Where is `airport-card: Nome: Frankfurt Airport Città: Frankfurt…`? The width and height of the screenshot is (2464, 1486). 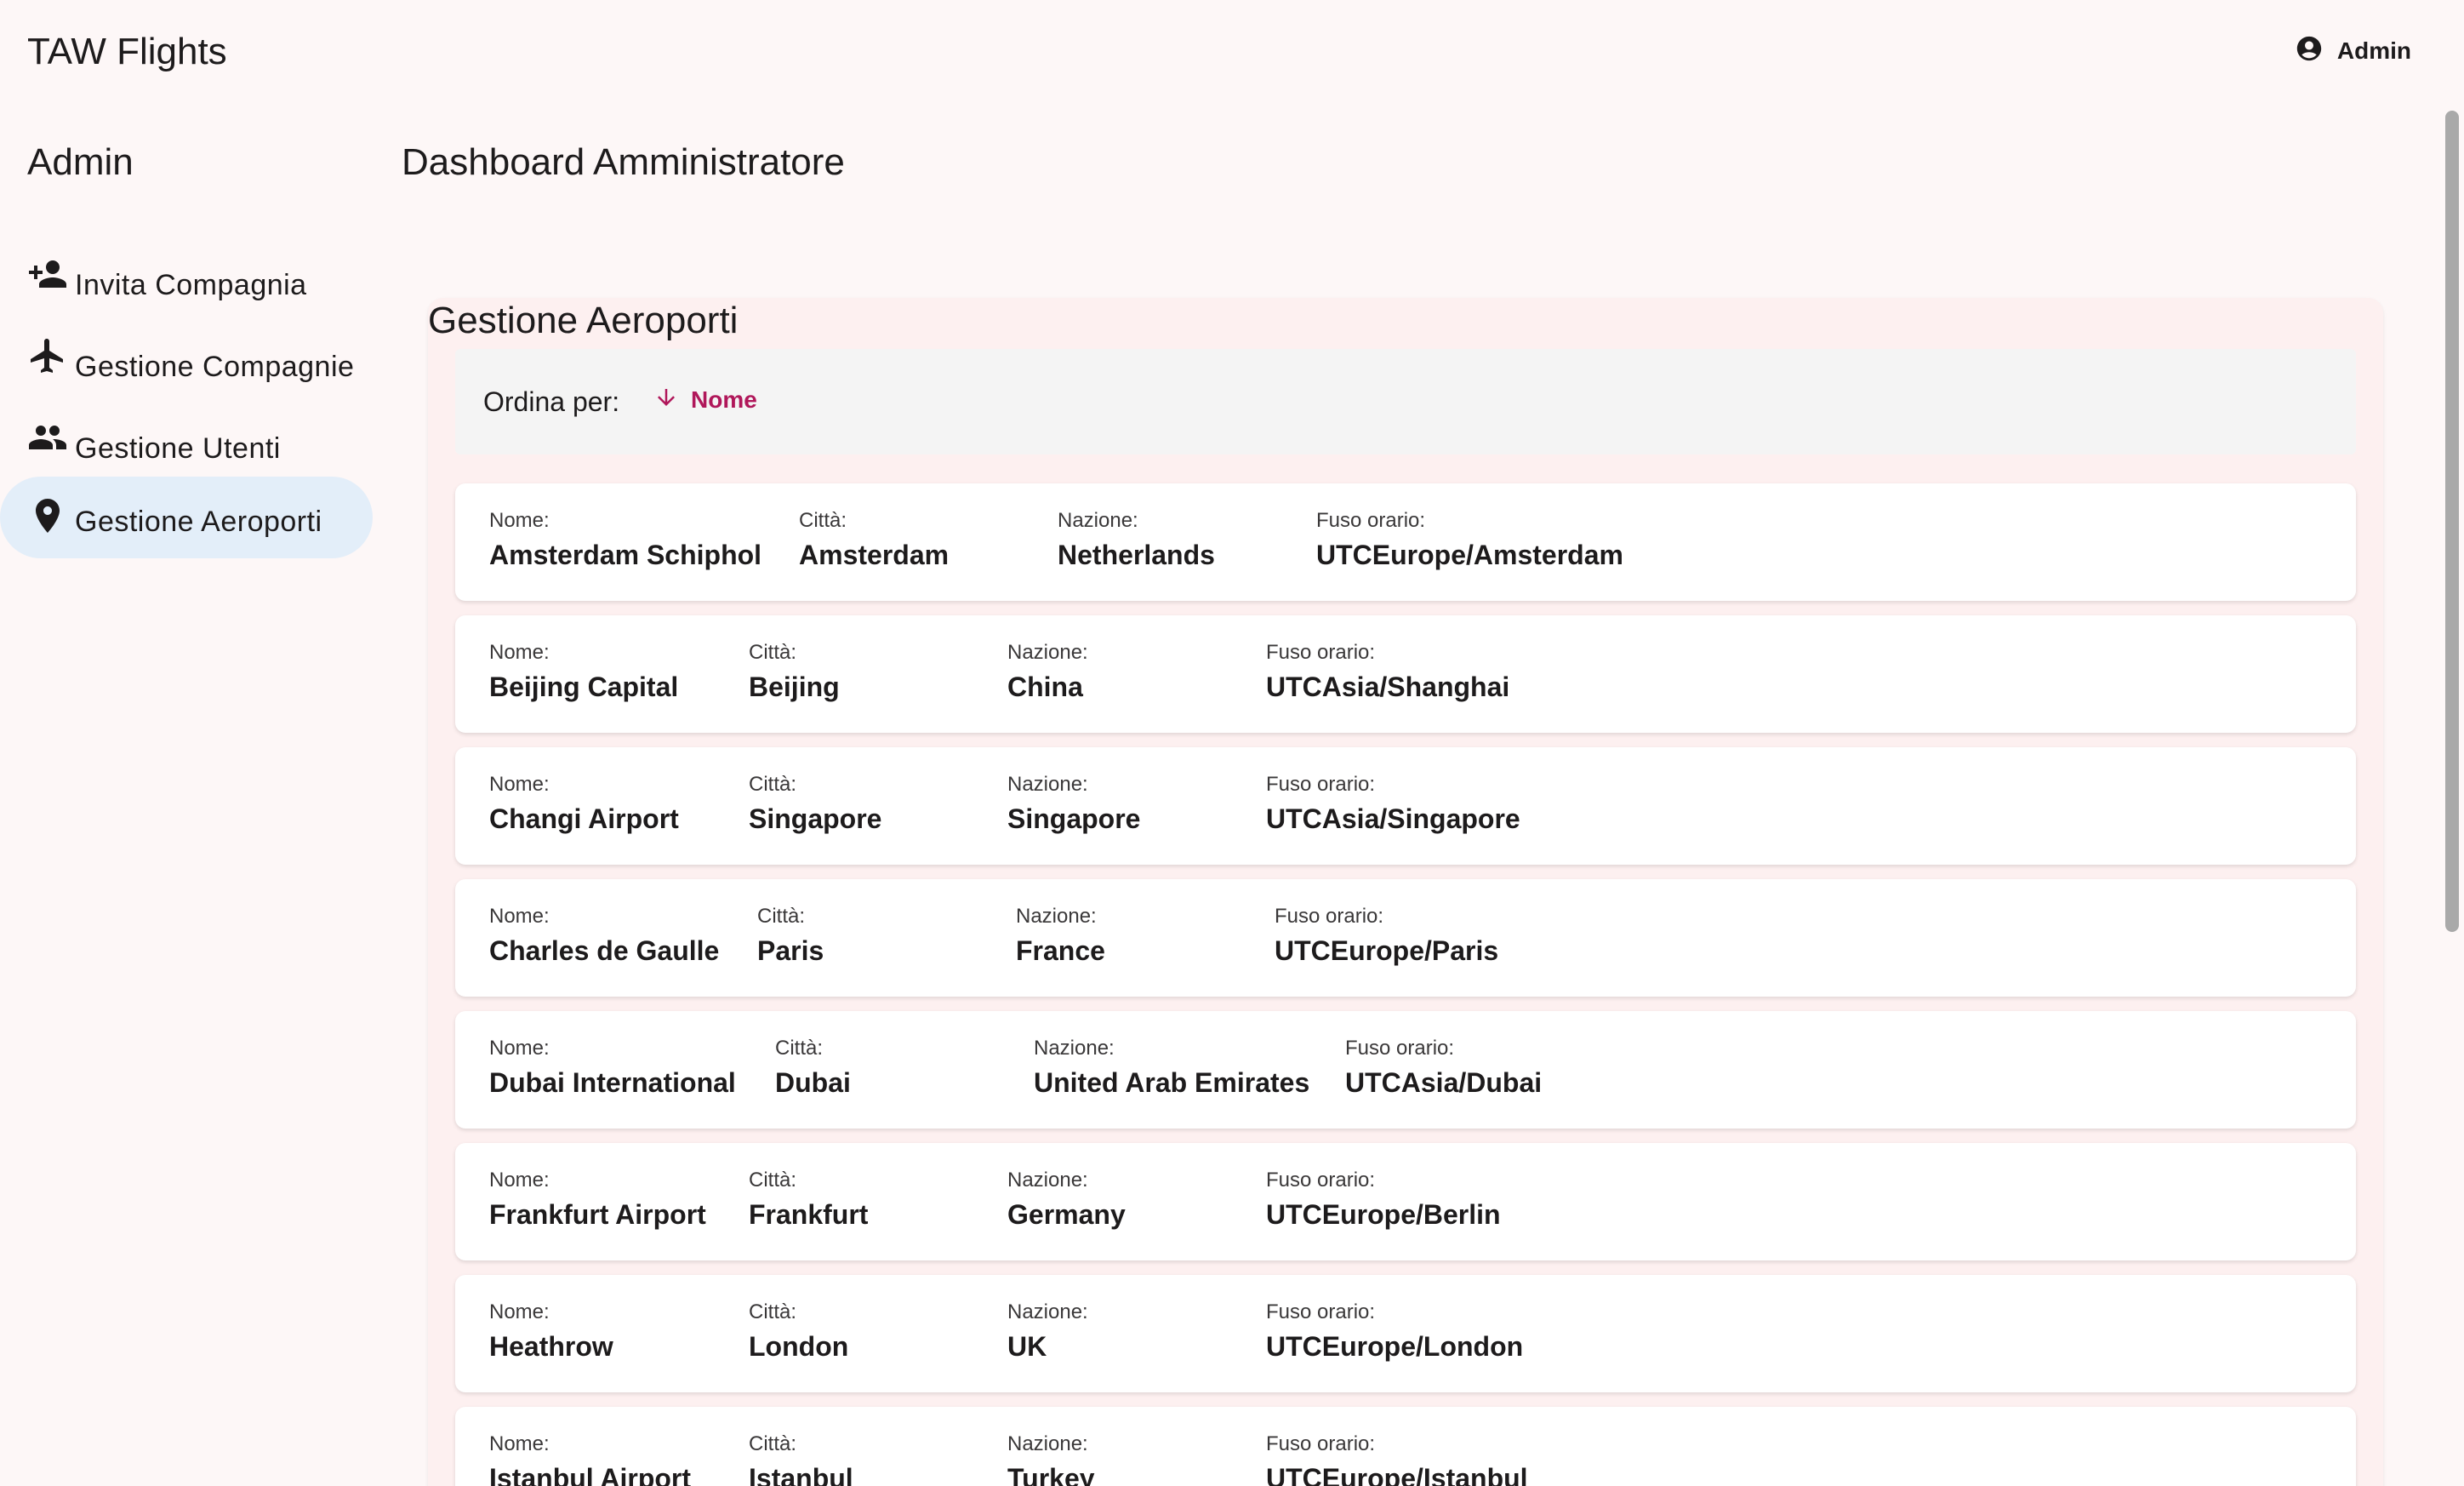 airport-card: Nome: Frankfurt Airport Città: Frankfurt… is located at coordinates (1406, 1201).